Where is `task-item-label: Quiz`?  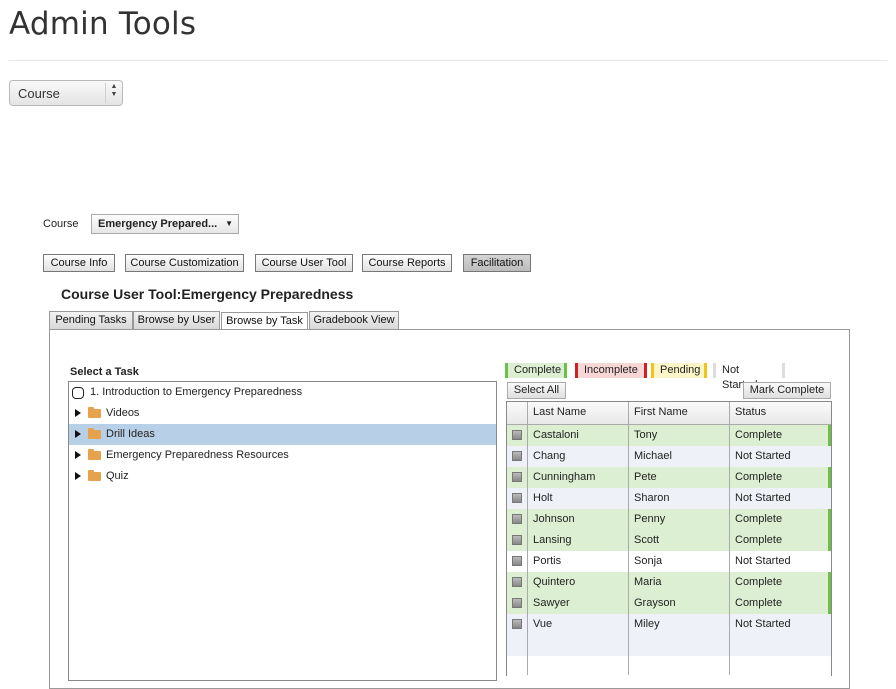 task-item-label: Quiz is located at coordinates (117, 476).